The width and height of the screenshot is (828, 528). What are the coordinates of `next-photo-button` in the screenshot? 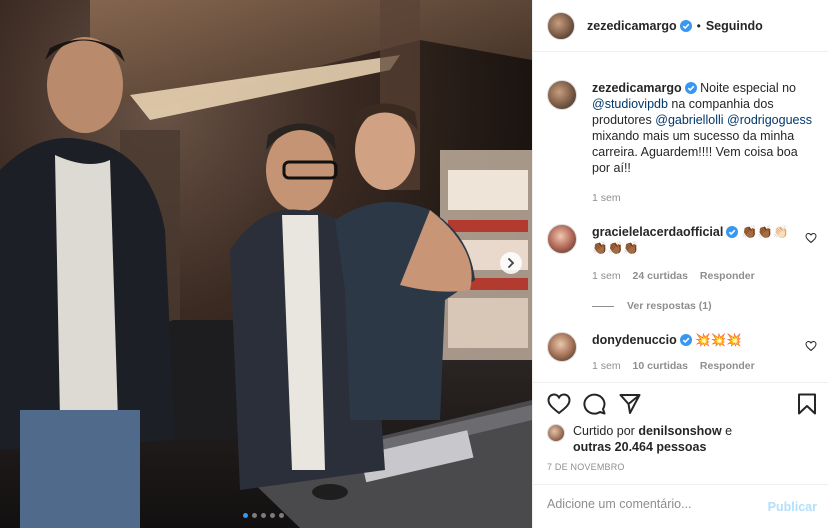 It's located at (511, 263).